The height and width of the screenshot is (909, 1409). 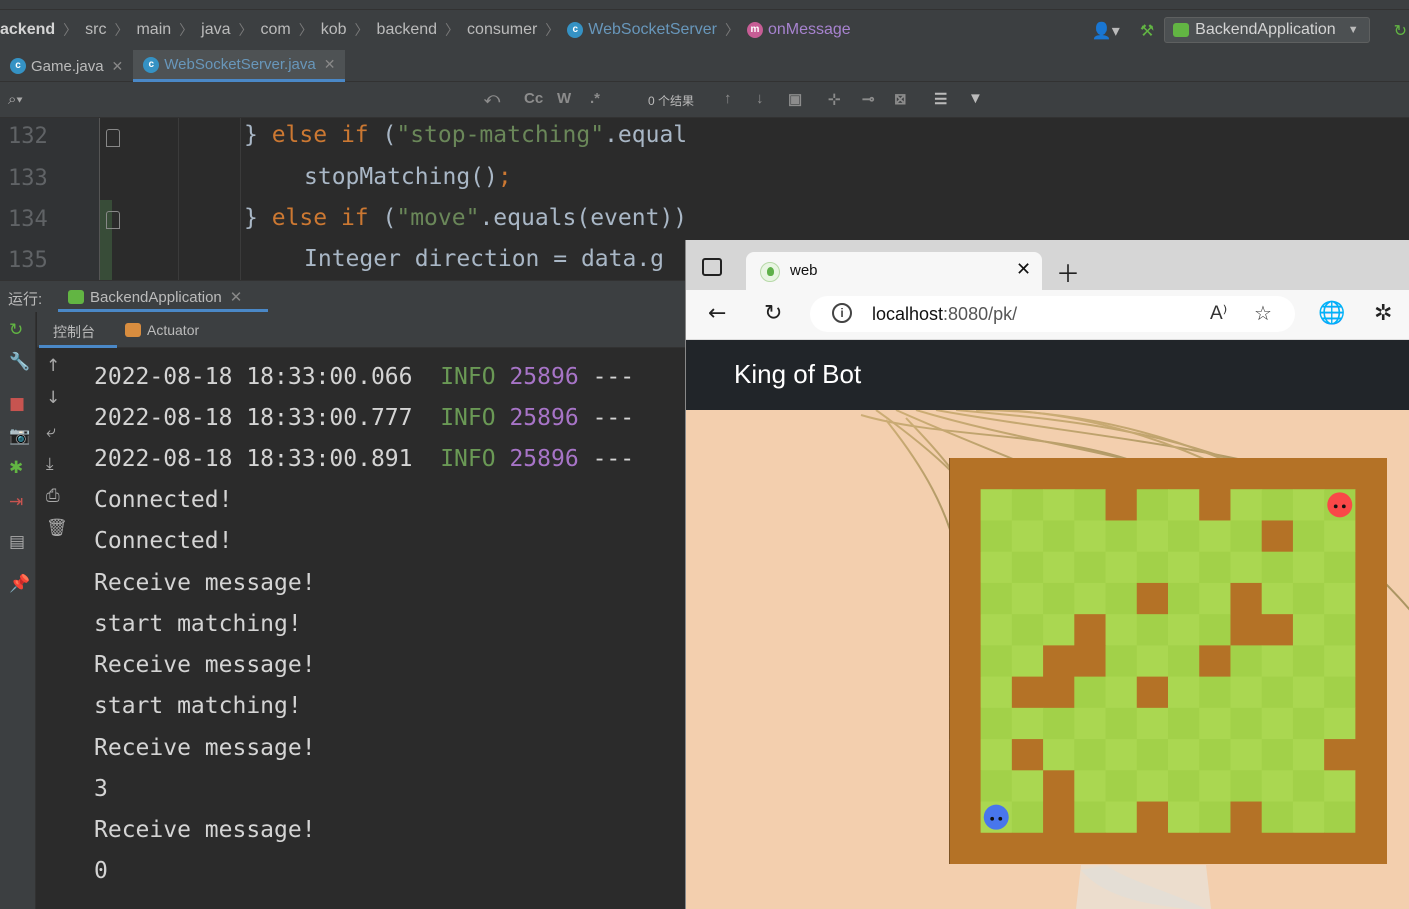 What do you see at coordinates (834, 99) in the screenshot?
I see `add-occurrence-icon: ⊹` at bounding box center [834, 99].